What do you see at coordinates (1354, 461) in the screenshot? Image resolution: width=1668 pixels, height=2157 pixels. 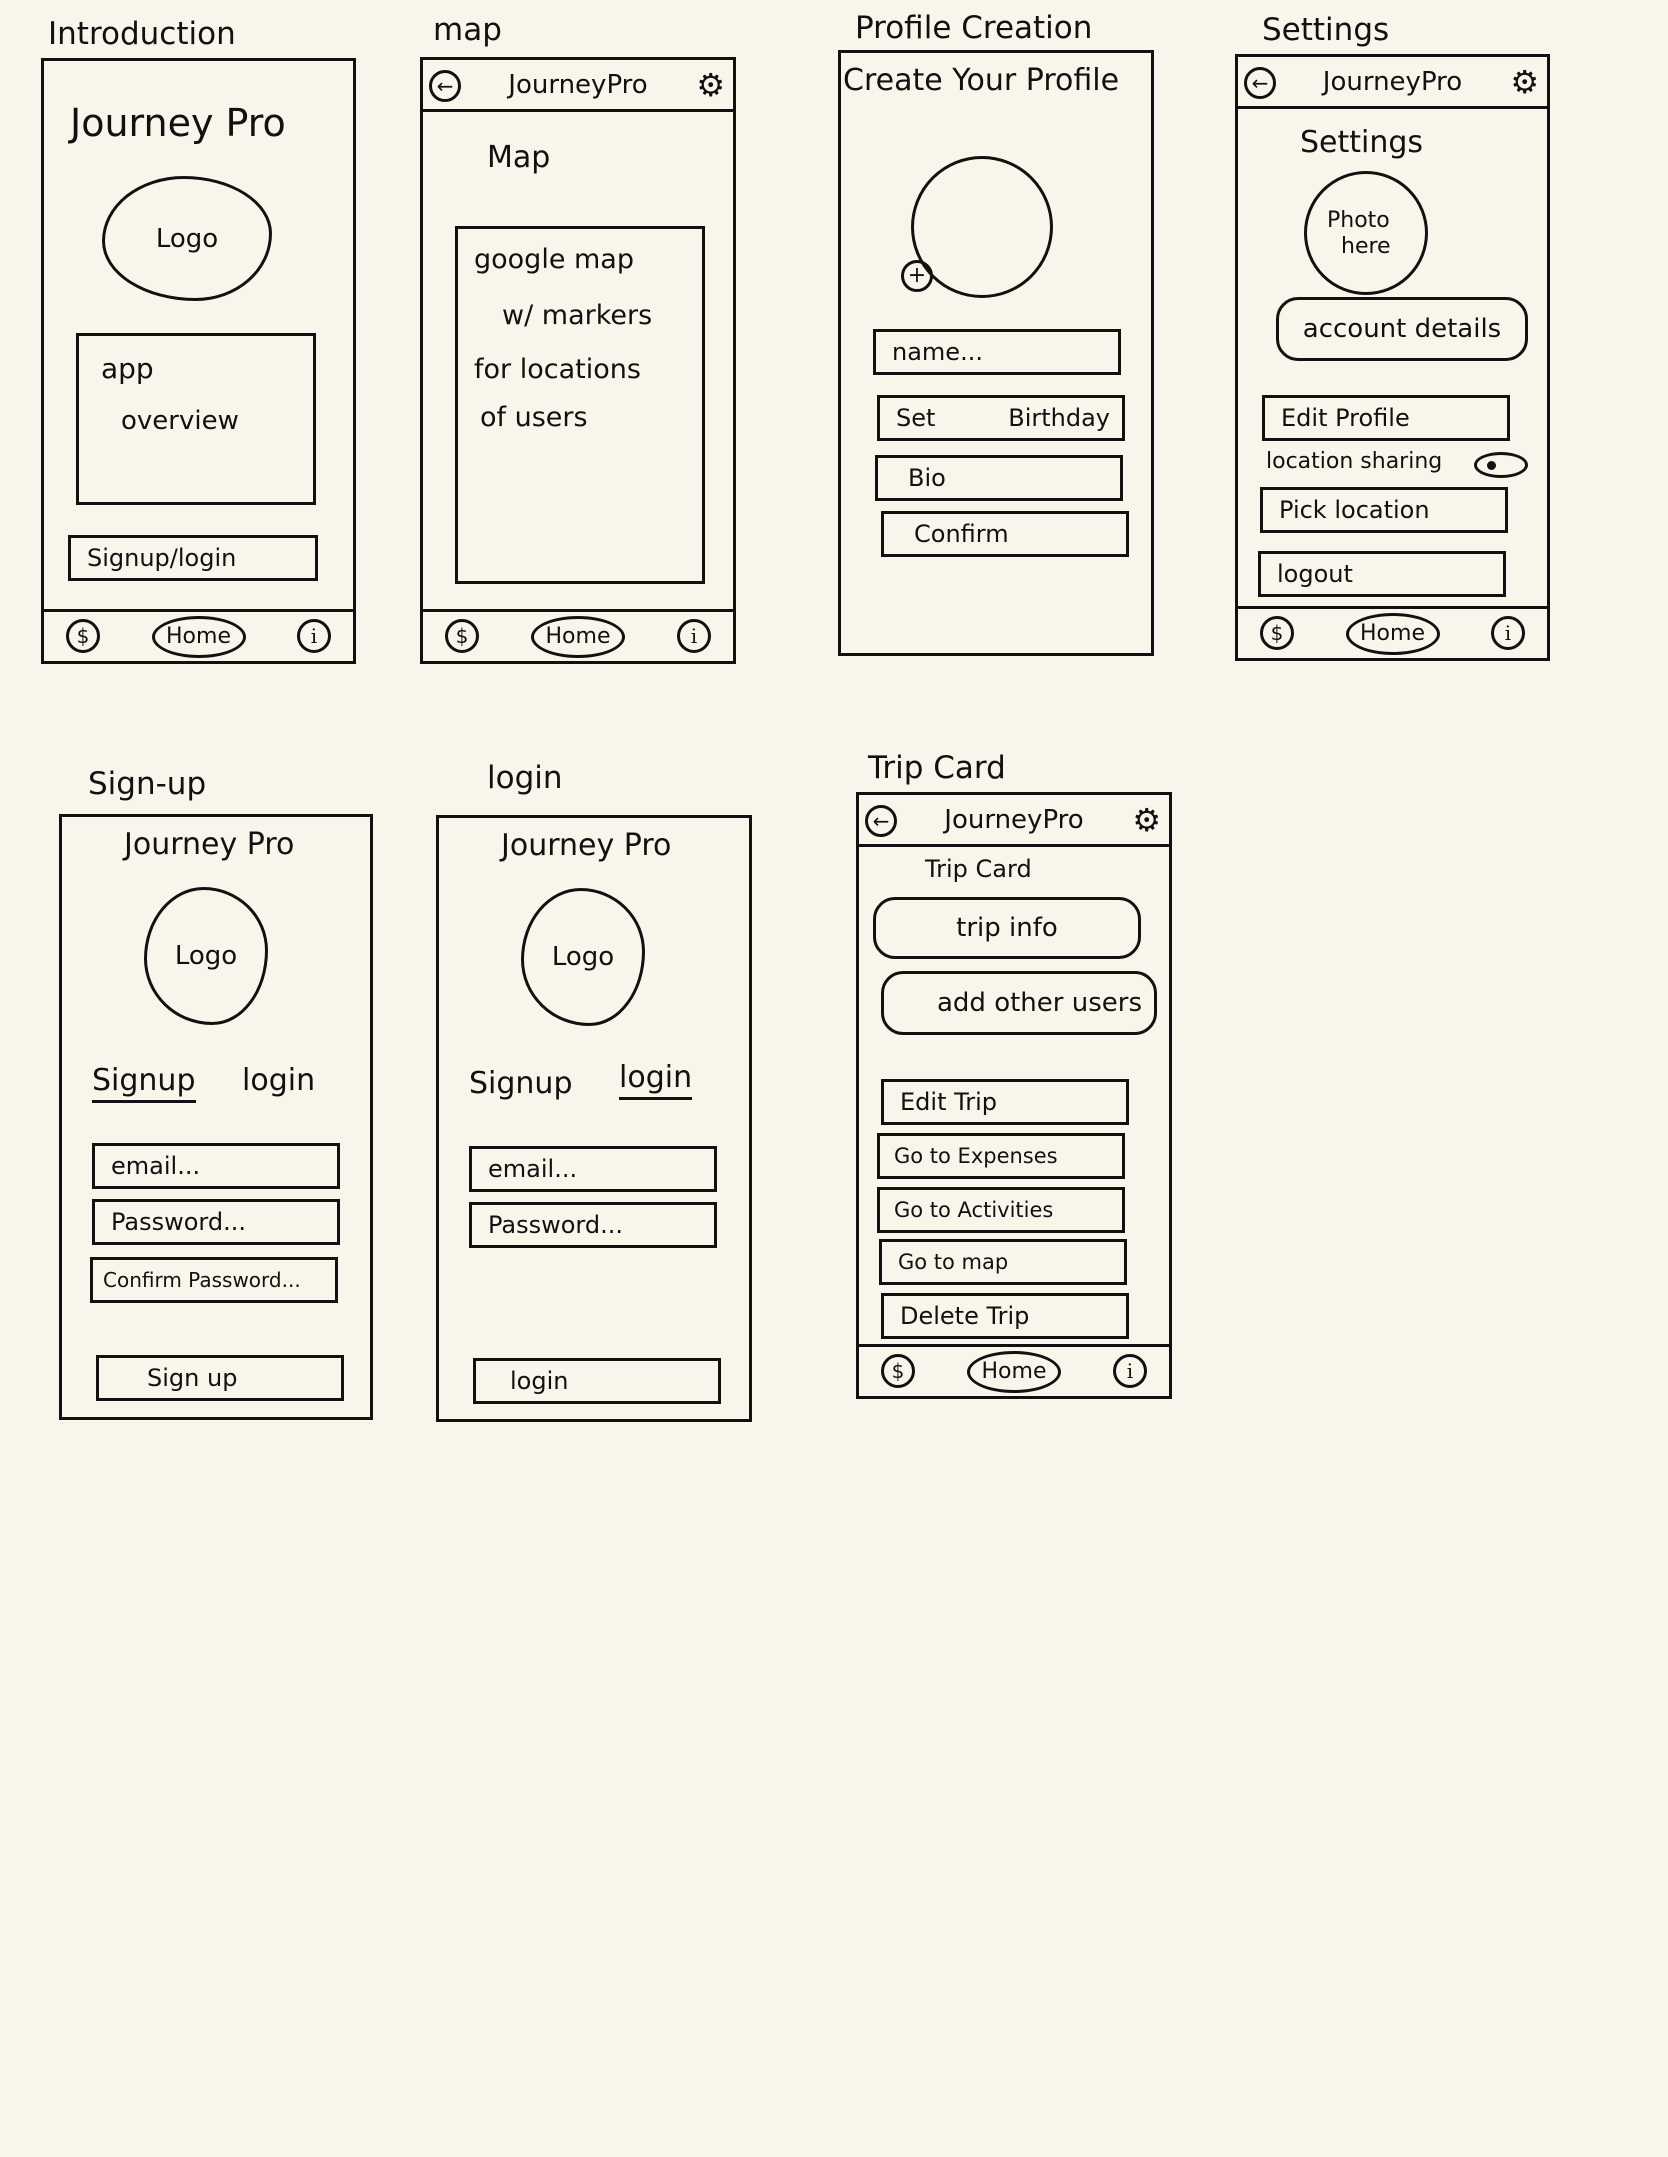 I see `location-sharing-label: location sharing` at bounding box center [1354, 461].